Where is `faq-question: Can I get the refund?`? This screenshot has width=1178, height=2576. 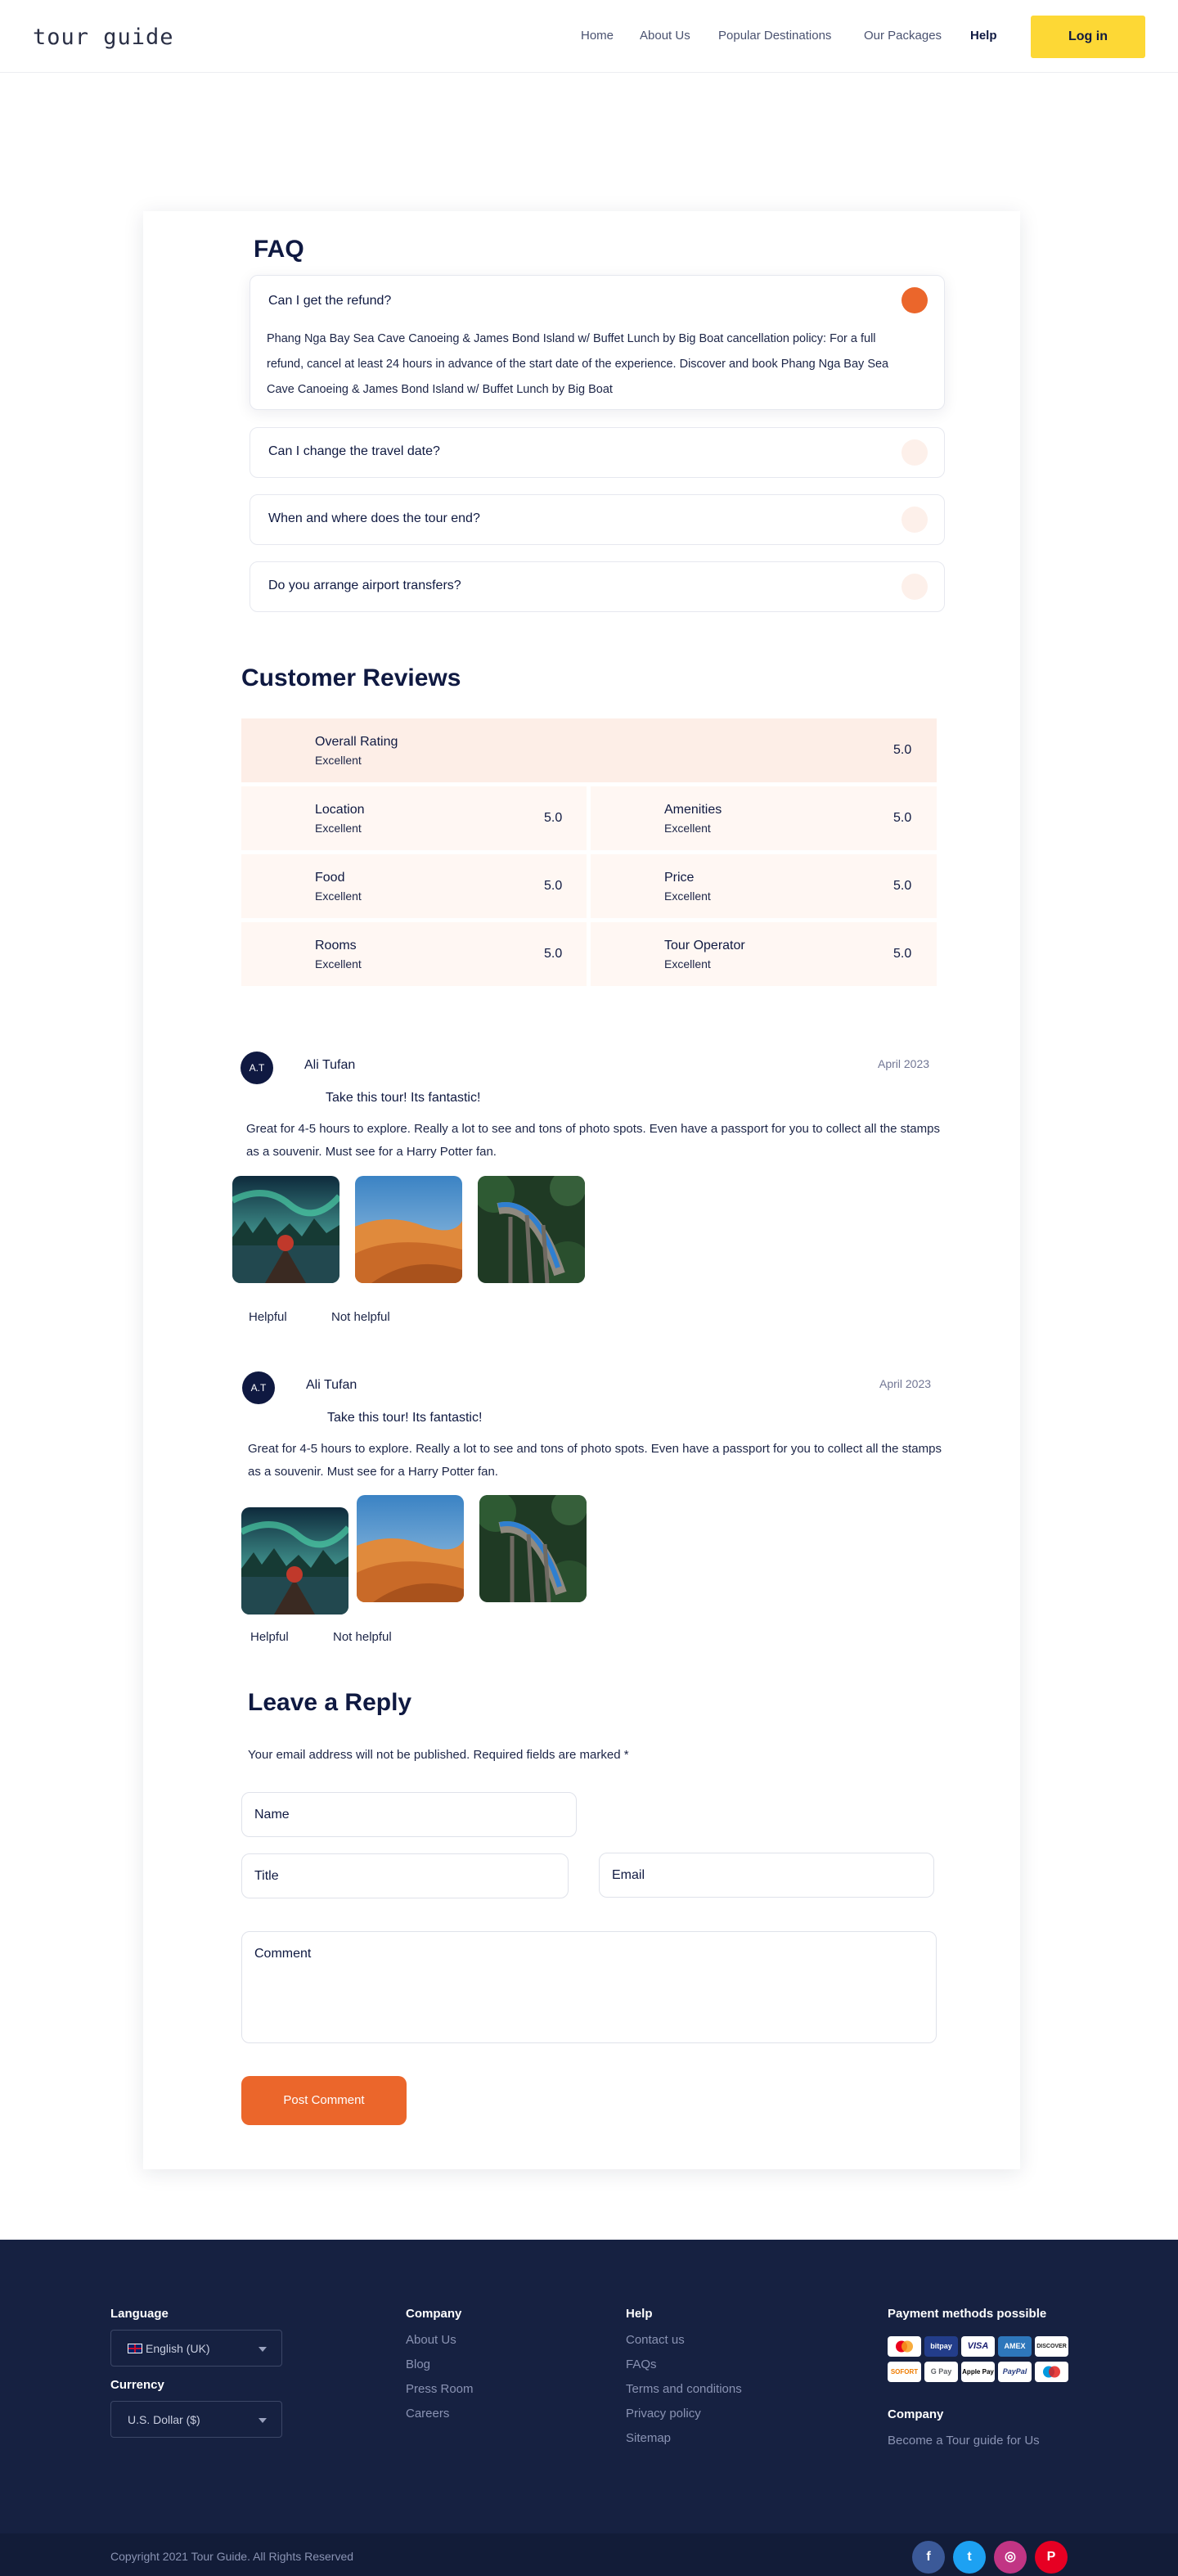 faq-question: Can I get the refund? is located at coordinates (330, 301).